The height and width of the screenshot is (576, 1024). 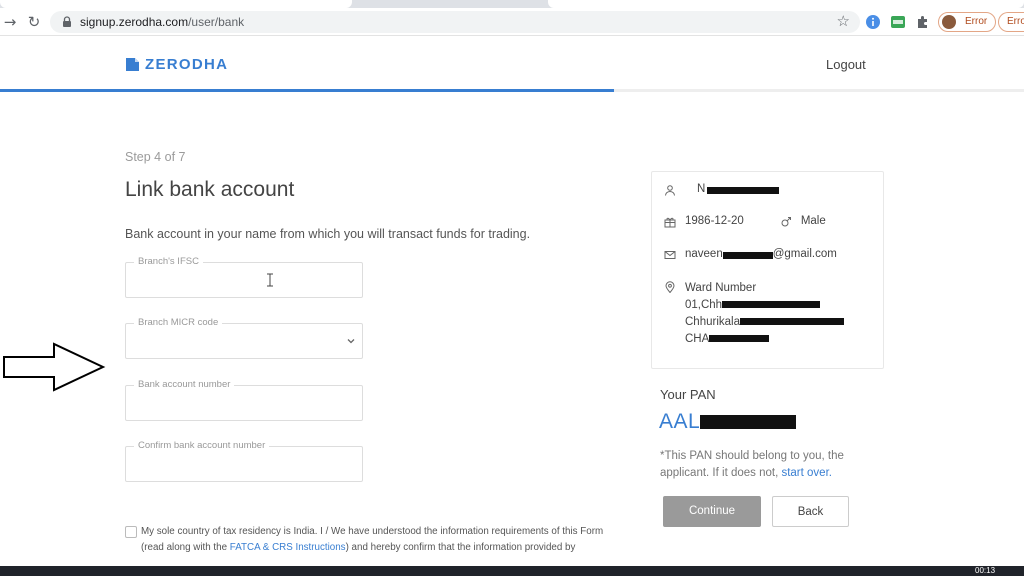 What do you see at coordinates (187, 64) in the screenshot?
I see `brand-name: ZERODHA` at bounding box center [187, 64].